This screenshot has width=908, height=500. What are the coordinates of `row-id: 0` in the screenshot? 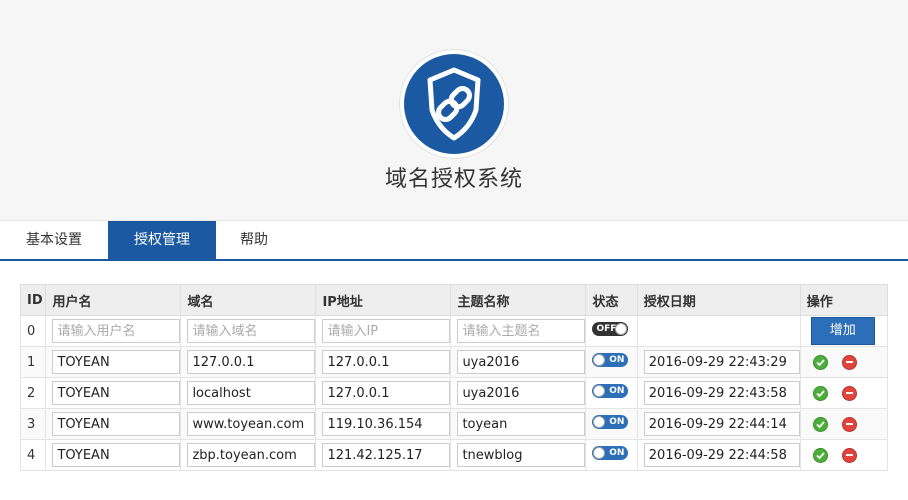 It's located at (33, 331).